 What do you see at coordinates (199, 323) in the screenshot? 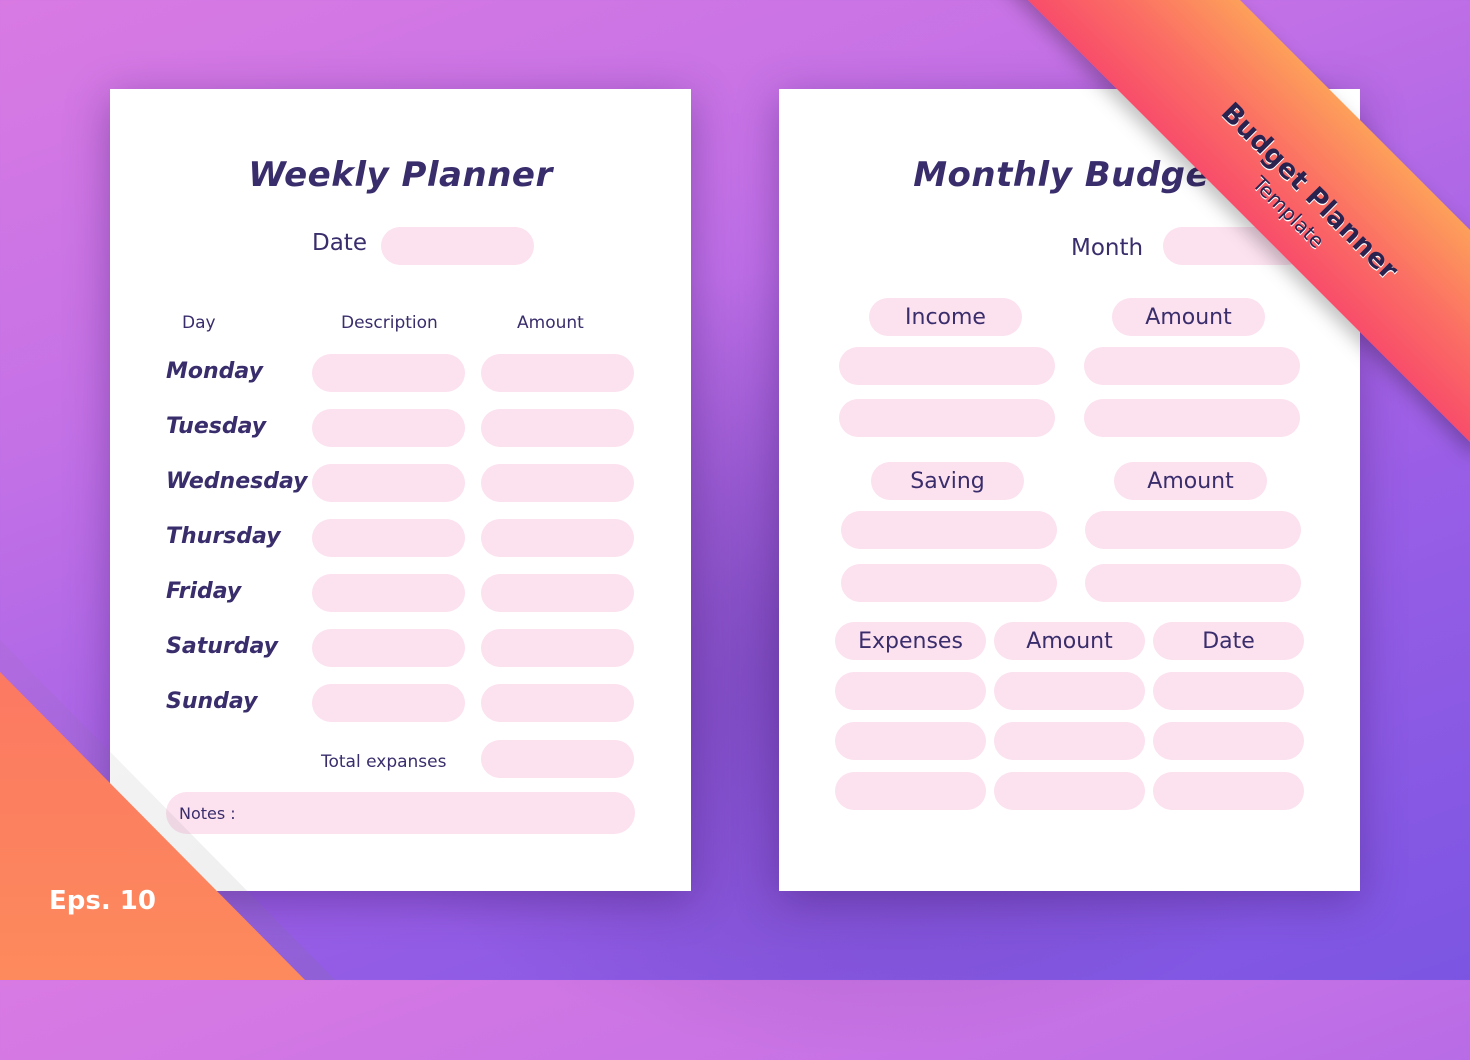
I see `column-header-day: Day` at bounding box center [199, 323].